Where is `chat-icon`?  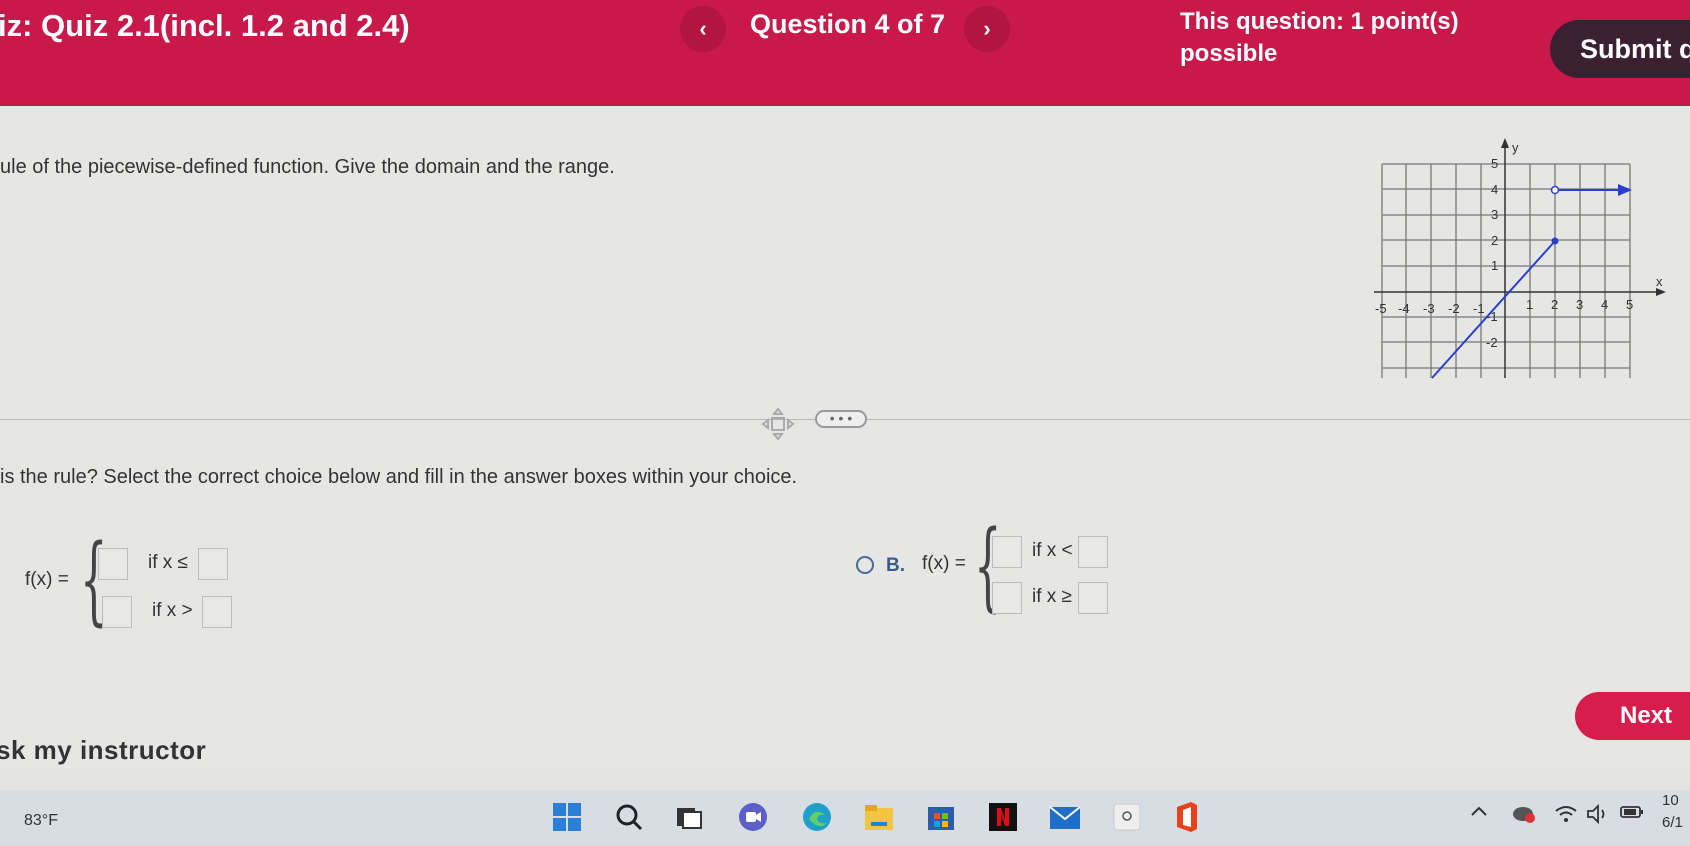
chat-icon is located at coordinates (753, 817).